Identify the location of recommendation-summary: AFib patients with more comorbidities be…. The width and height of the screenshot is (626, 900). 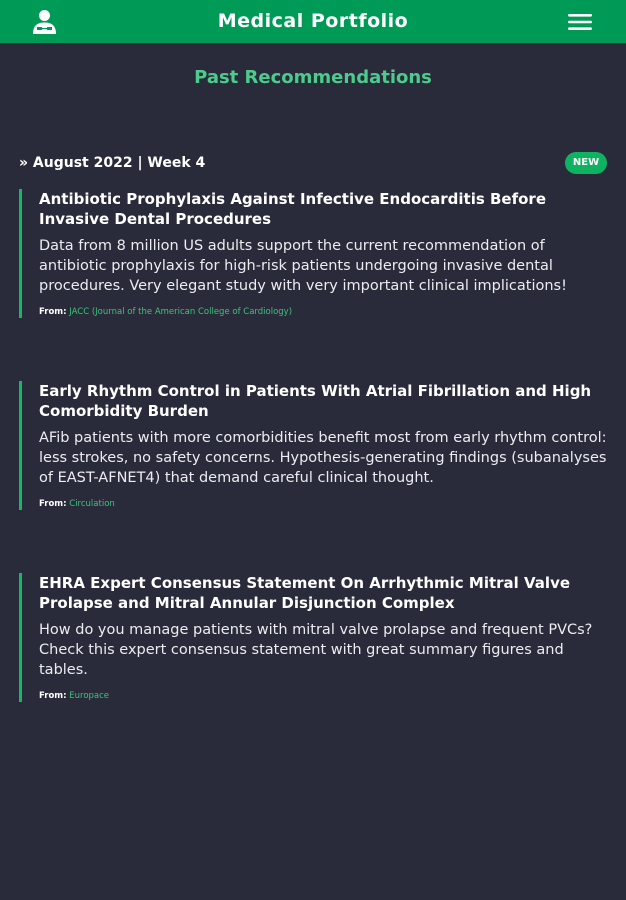
(323, 458).